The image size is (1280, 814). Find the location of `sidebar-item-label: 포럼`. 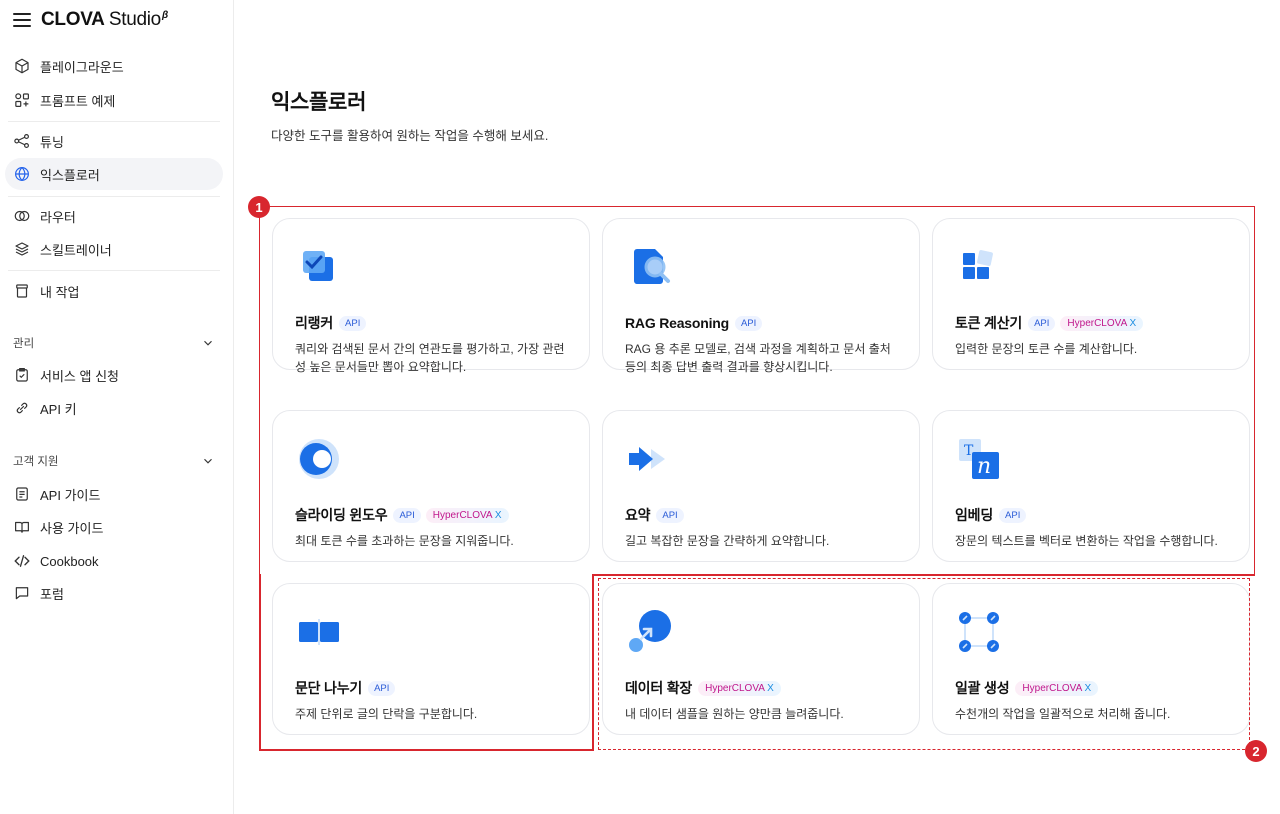

sidebar-item-label: 포럼 is located at coordinates (52, 594).